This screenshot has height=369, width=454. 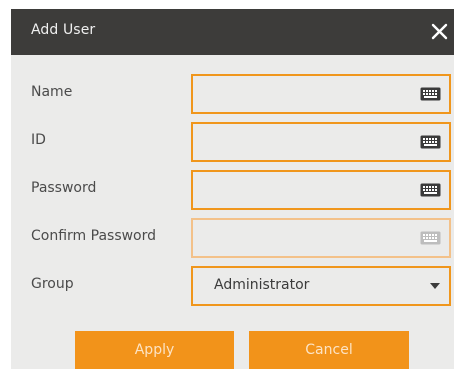 I want to click on dialog-titlebar: Add User, so click(x=232, y=32).